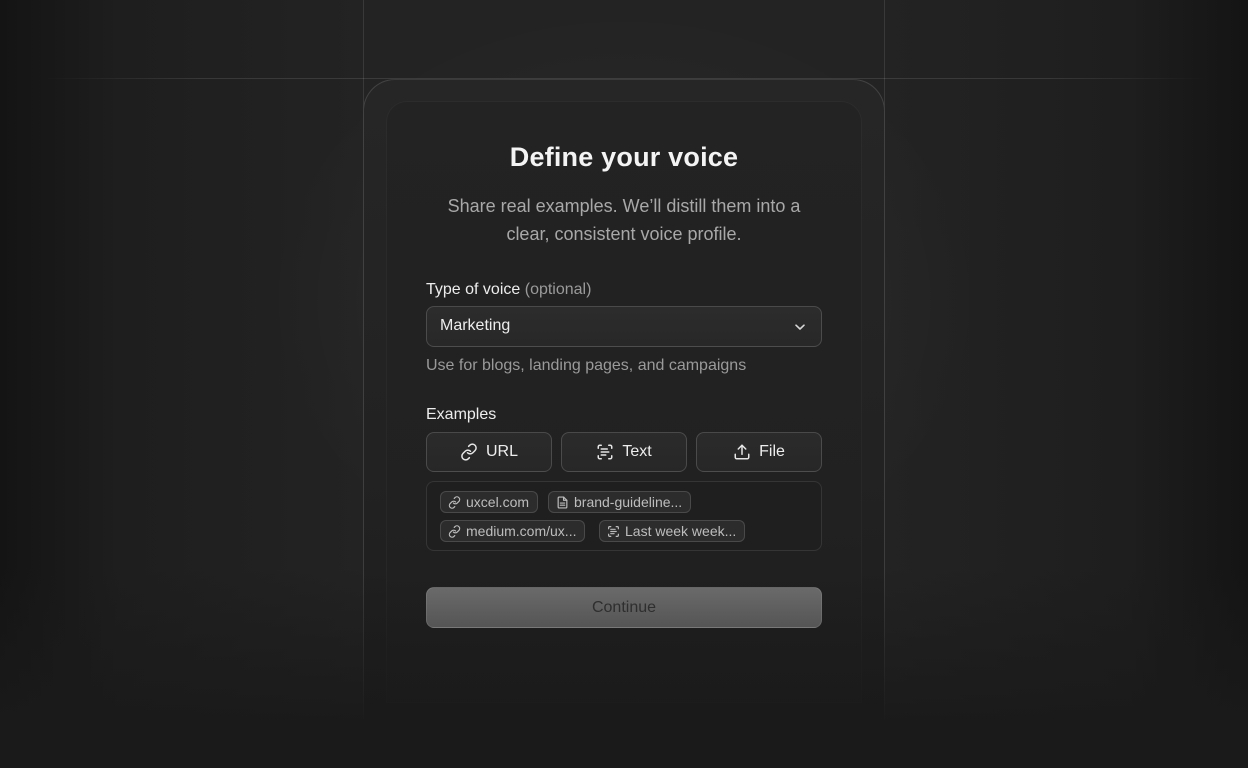 This screenshot has width=1248, height=768. Describe the element at coordinates (562, 502) in the screenshot. I see `document-icon` at that location.